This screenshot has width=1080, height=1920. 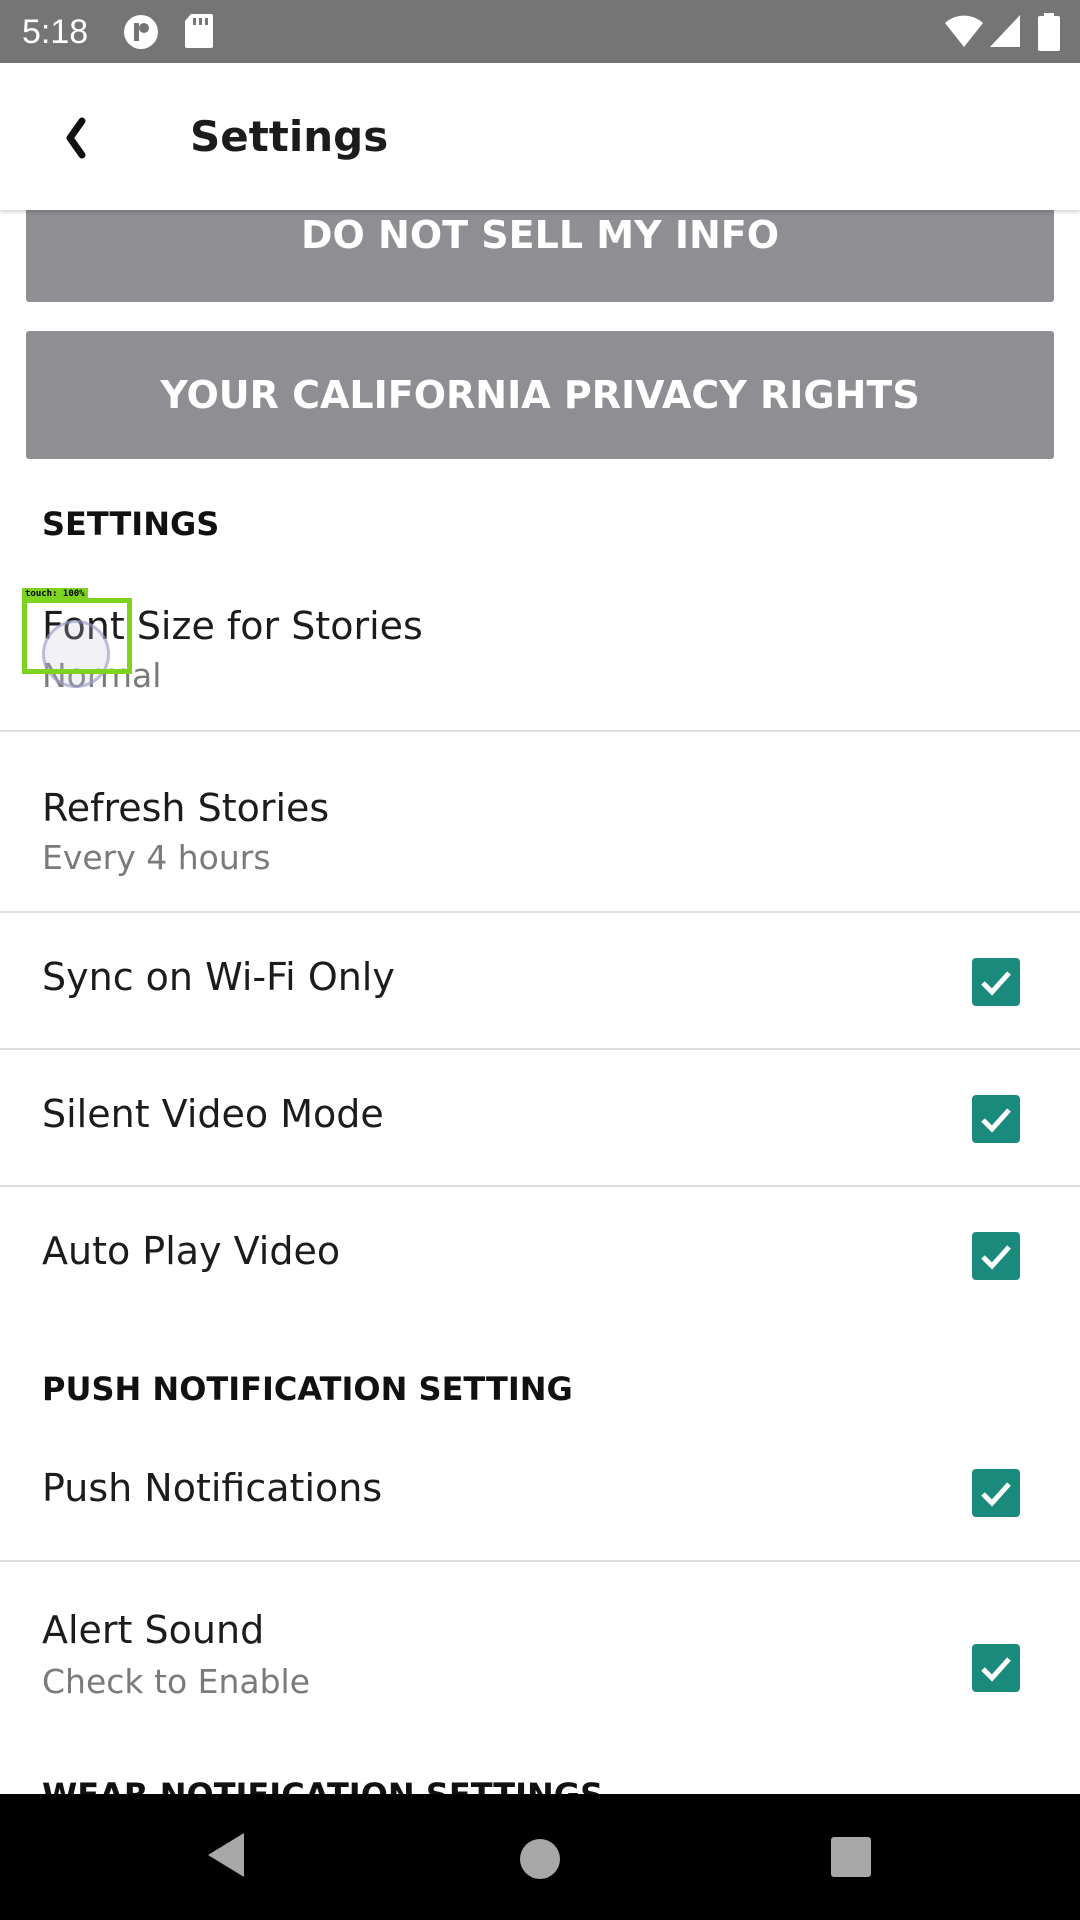 What do you see at coordinates (540, 1647) in the screenshot?
I see `alert-sound-row: Alert Sound Check to Enable` at bounding box center [540, 1647].